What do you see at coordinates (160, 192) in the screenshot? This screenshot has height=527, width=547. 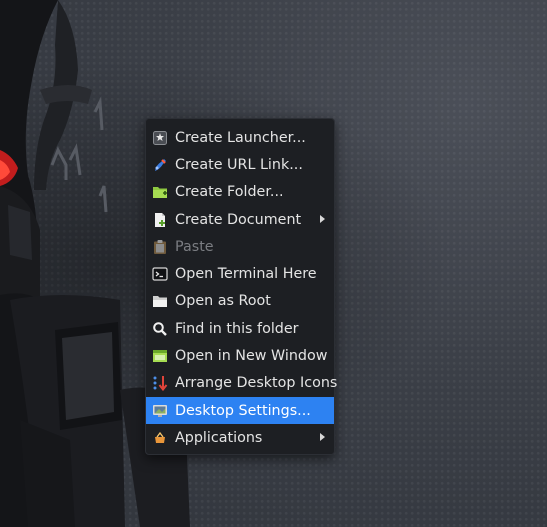 I see `folder-new-icon` at bounding box center [160, 192].